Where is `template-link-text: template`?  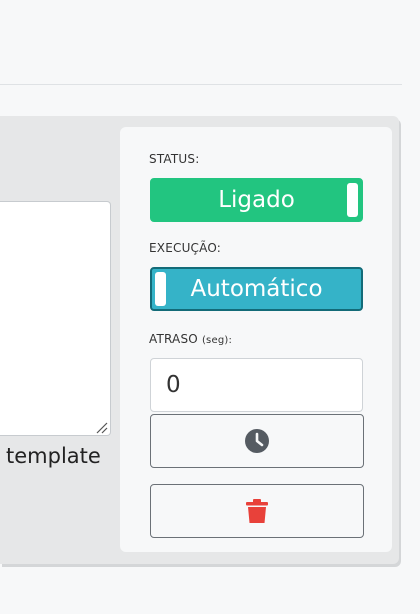 template-link-text: template is located at coordinates (53, 456).